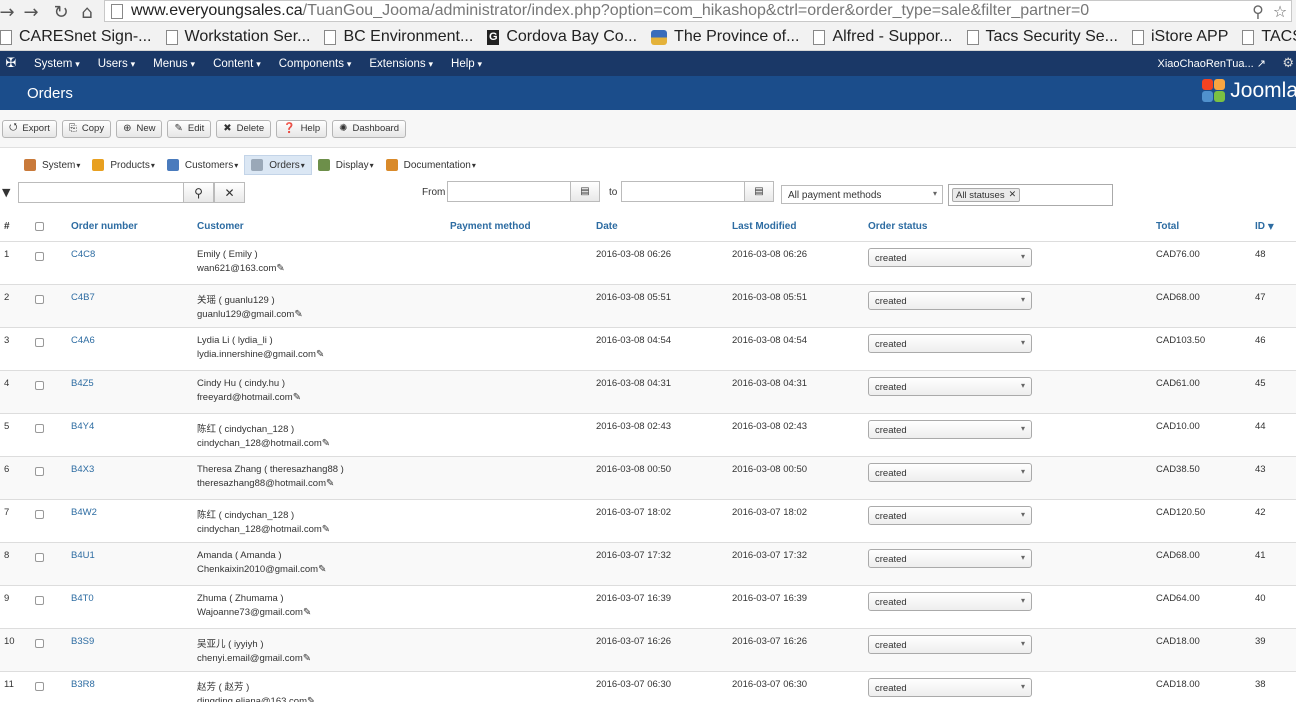 This screenshot has width=1296, height=702. Describe the element at coordinates (11, 63) in the screenshot. I see `joomla-logo-icon: ✠` at that location.